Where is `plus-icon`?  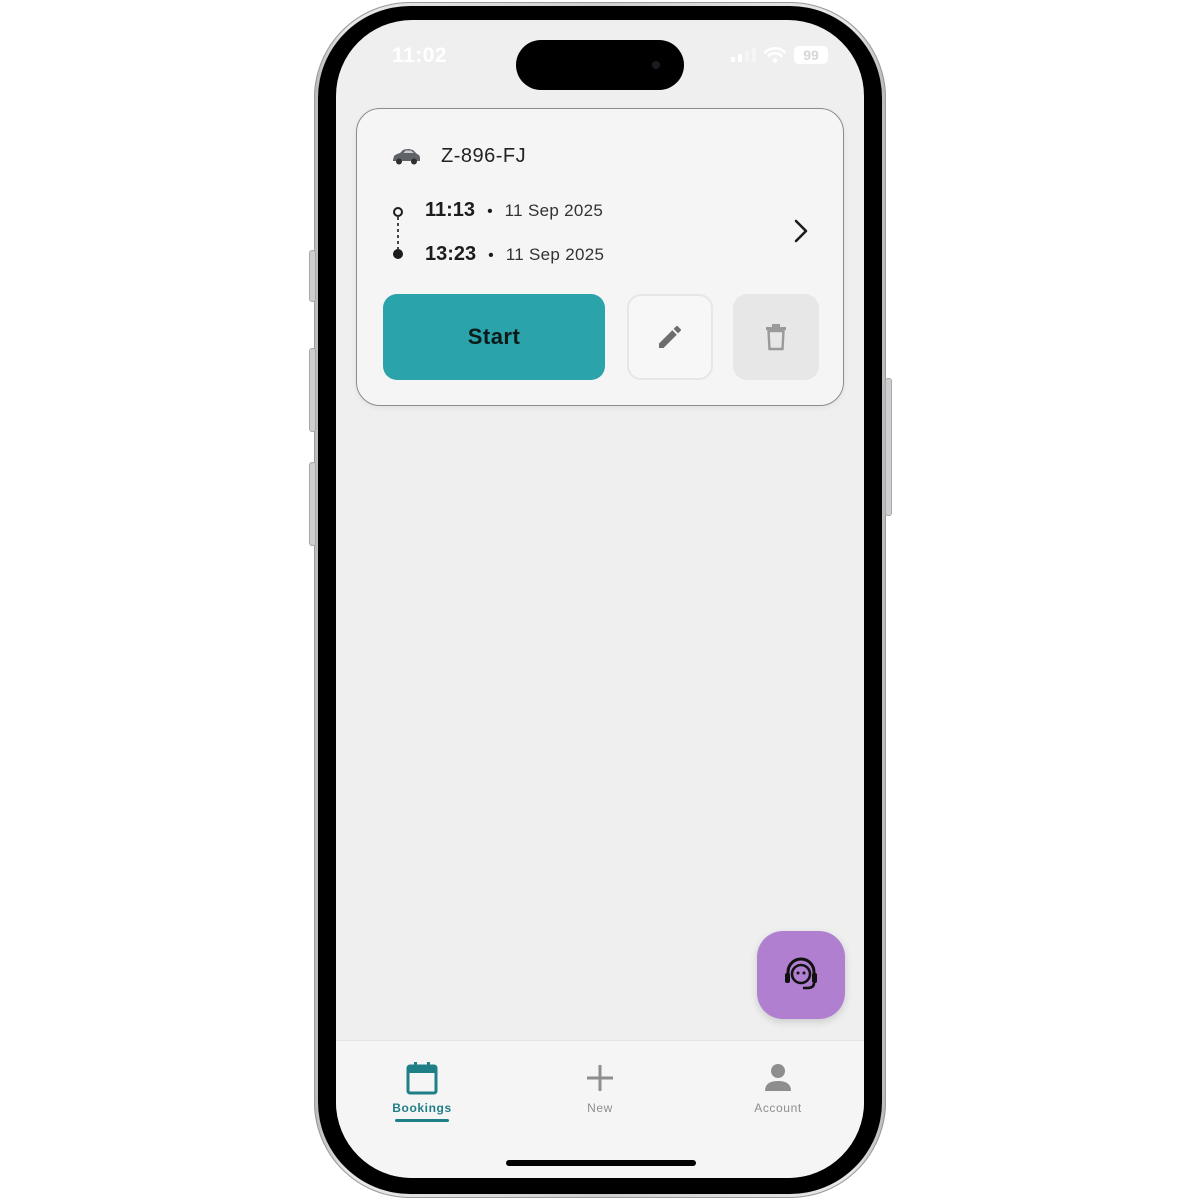 plus-icon is located at coordinates (600, 1078).